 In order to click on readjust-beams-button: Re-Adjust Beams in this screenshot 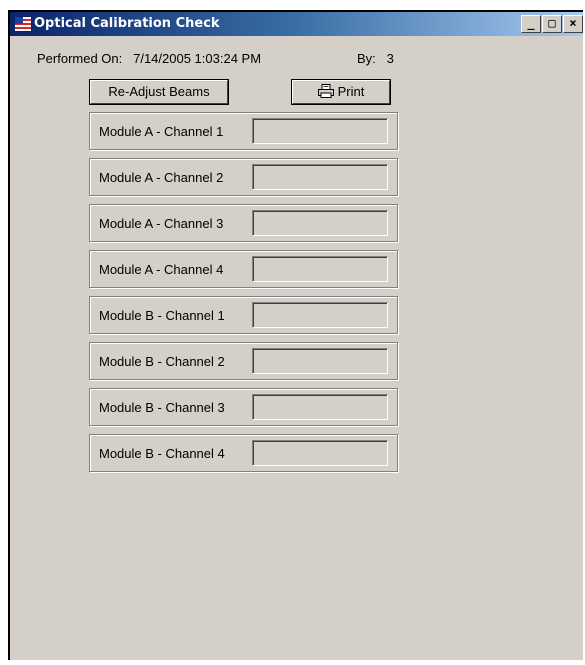, I will do `click(159, 92)`.